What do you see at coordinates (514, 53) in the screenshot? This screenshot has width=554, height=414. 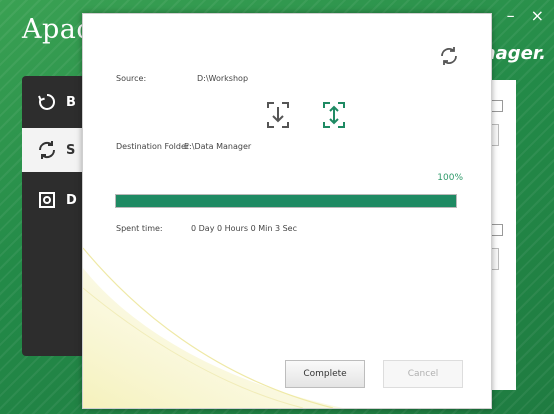 I see `app-subtitle: nager.` at bounding box center [514, 53].